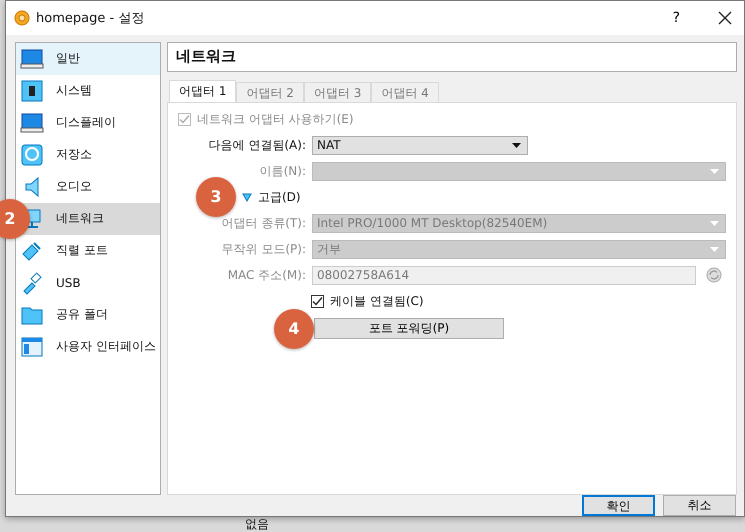  I want to click on field-label: 무작위 모드(P):, so click(263, 249).